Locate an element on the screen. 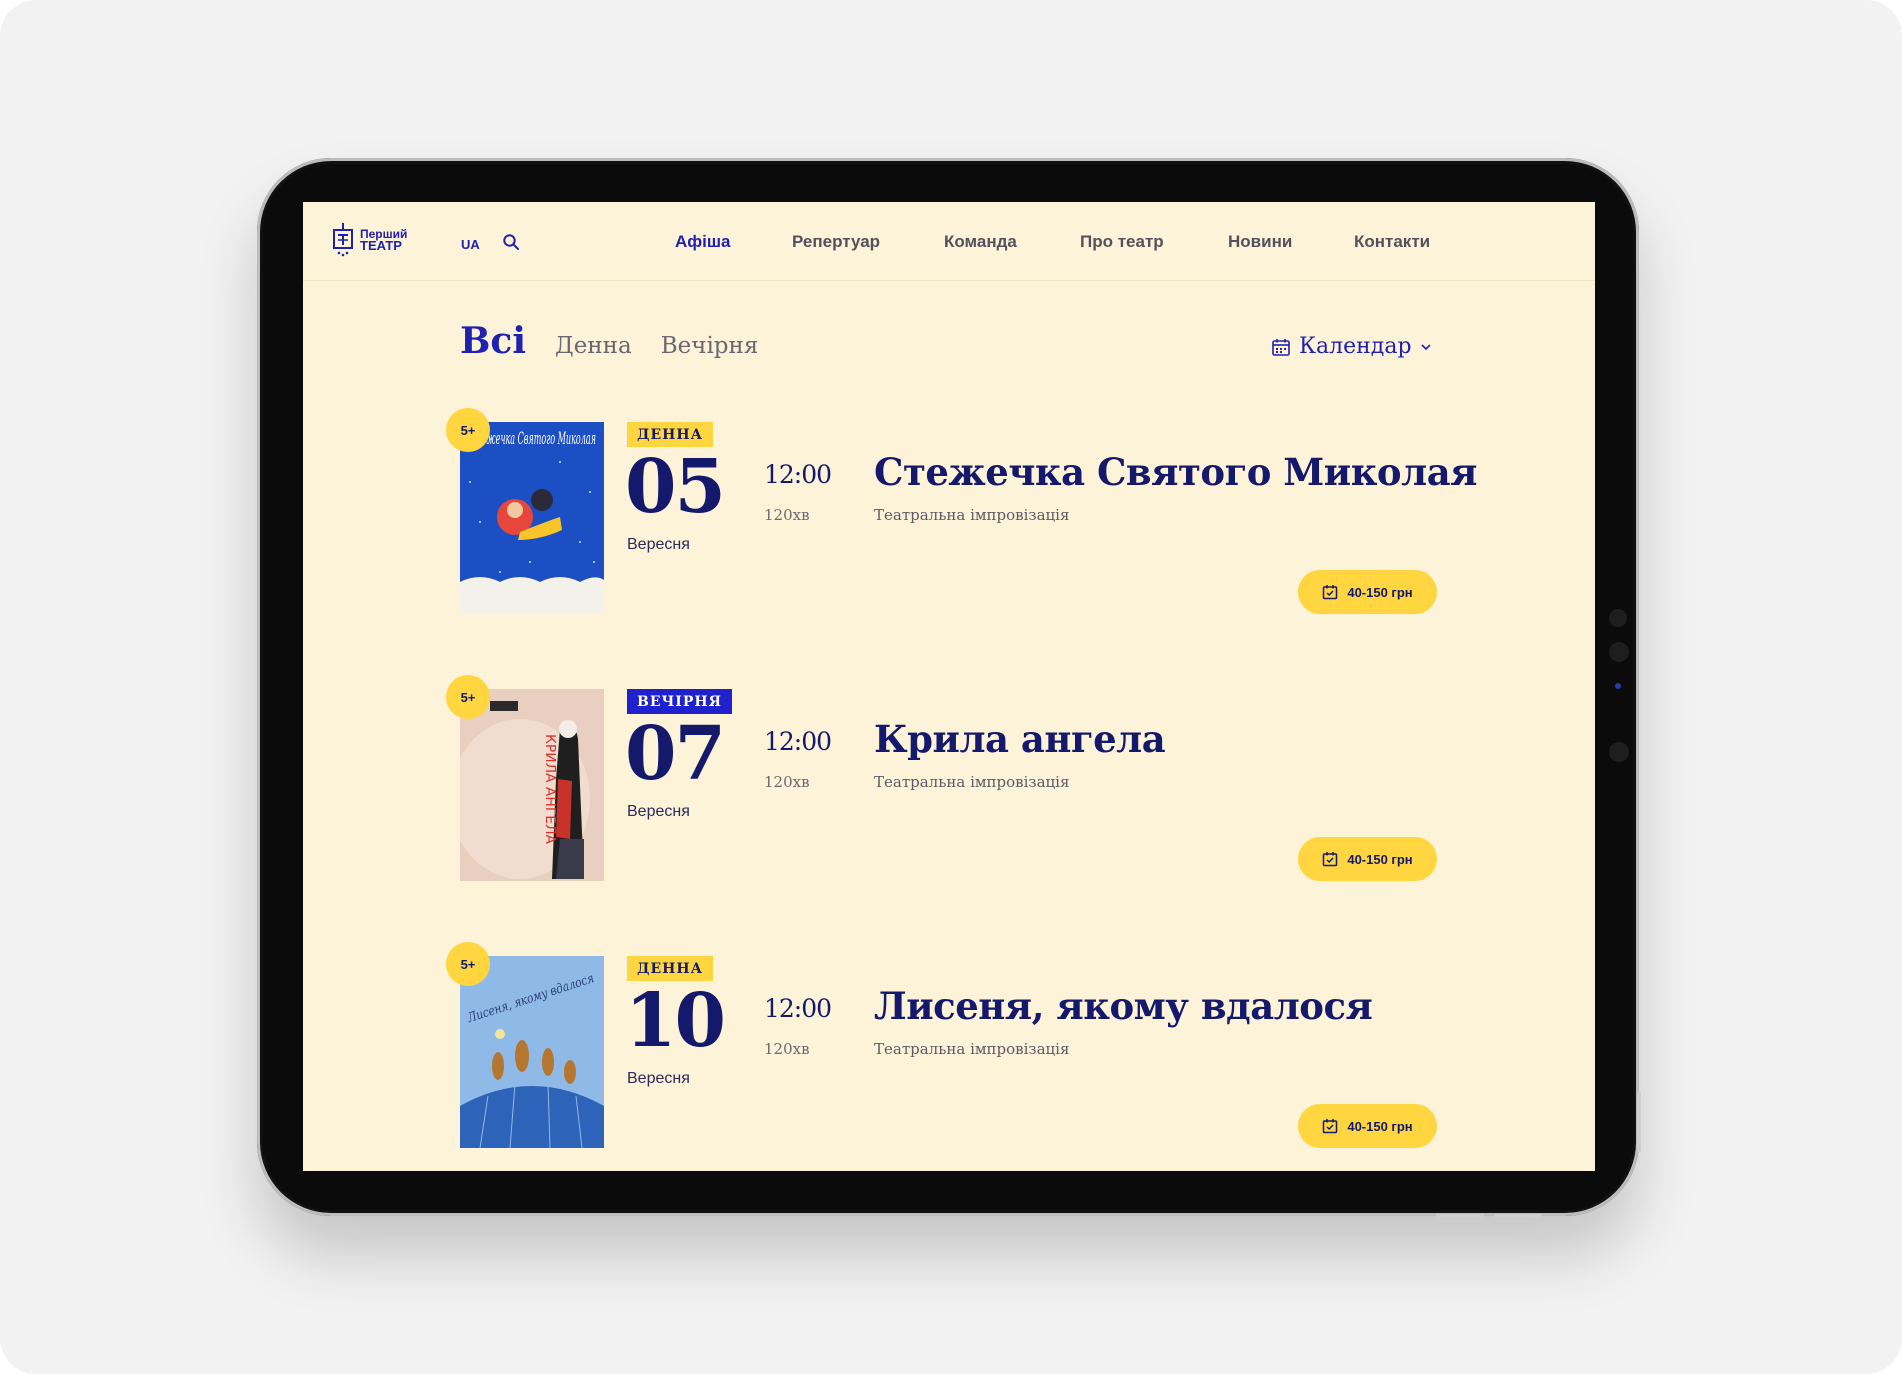 The width and height of the screenshot is (1902, 1374). nav-item-afisha: Афіша is located at coordinates (703, 242).